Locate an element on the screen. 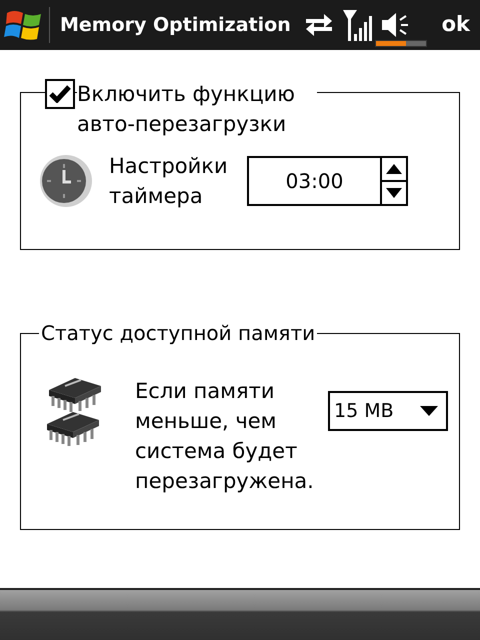 This screenshot has height=640, width=480. ok-button: ok is located at coordinates (456, 25).